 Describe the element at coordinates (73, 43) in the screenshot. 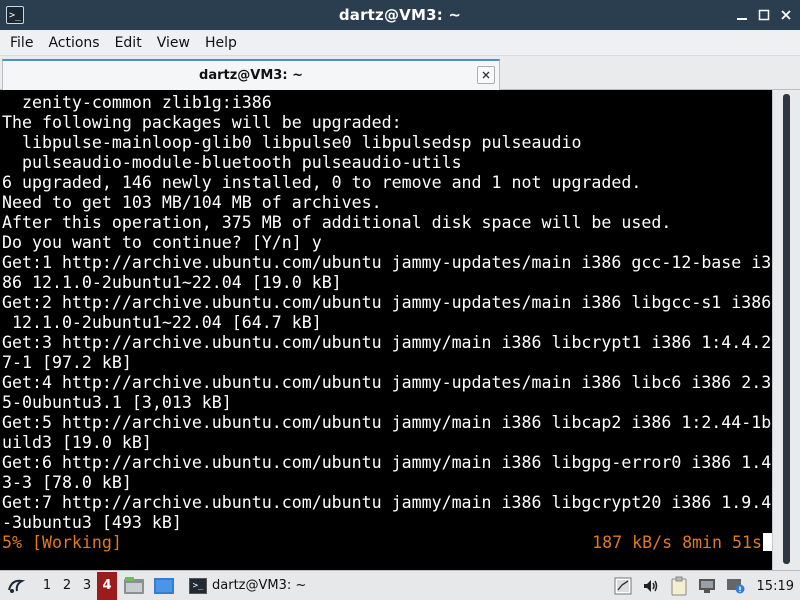

I see `menu-actions: Actions` at that location.